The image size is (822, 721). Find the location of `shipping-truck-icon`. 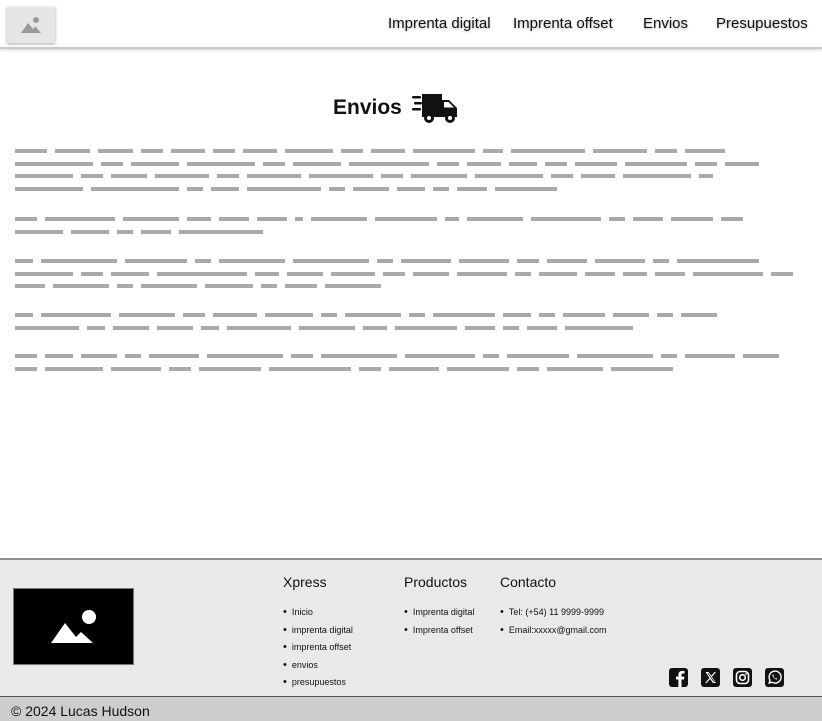

shipping-truck-icon is located at coordinates (434, 108).